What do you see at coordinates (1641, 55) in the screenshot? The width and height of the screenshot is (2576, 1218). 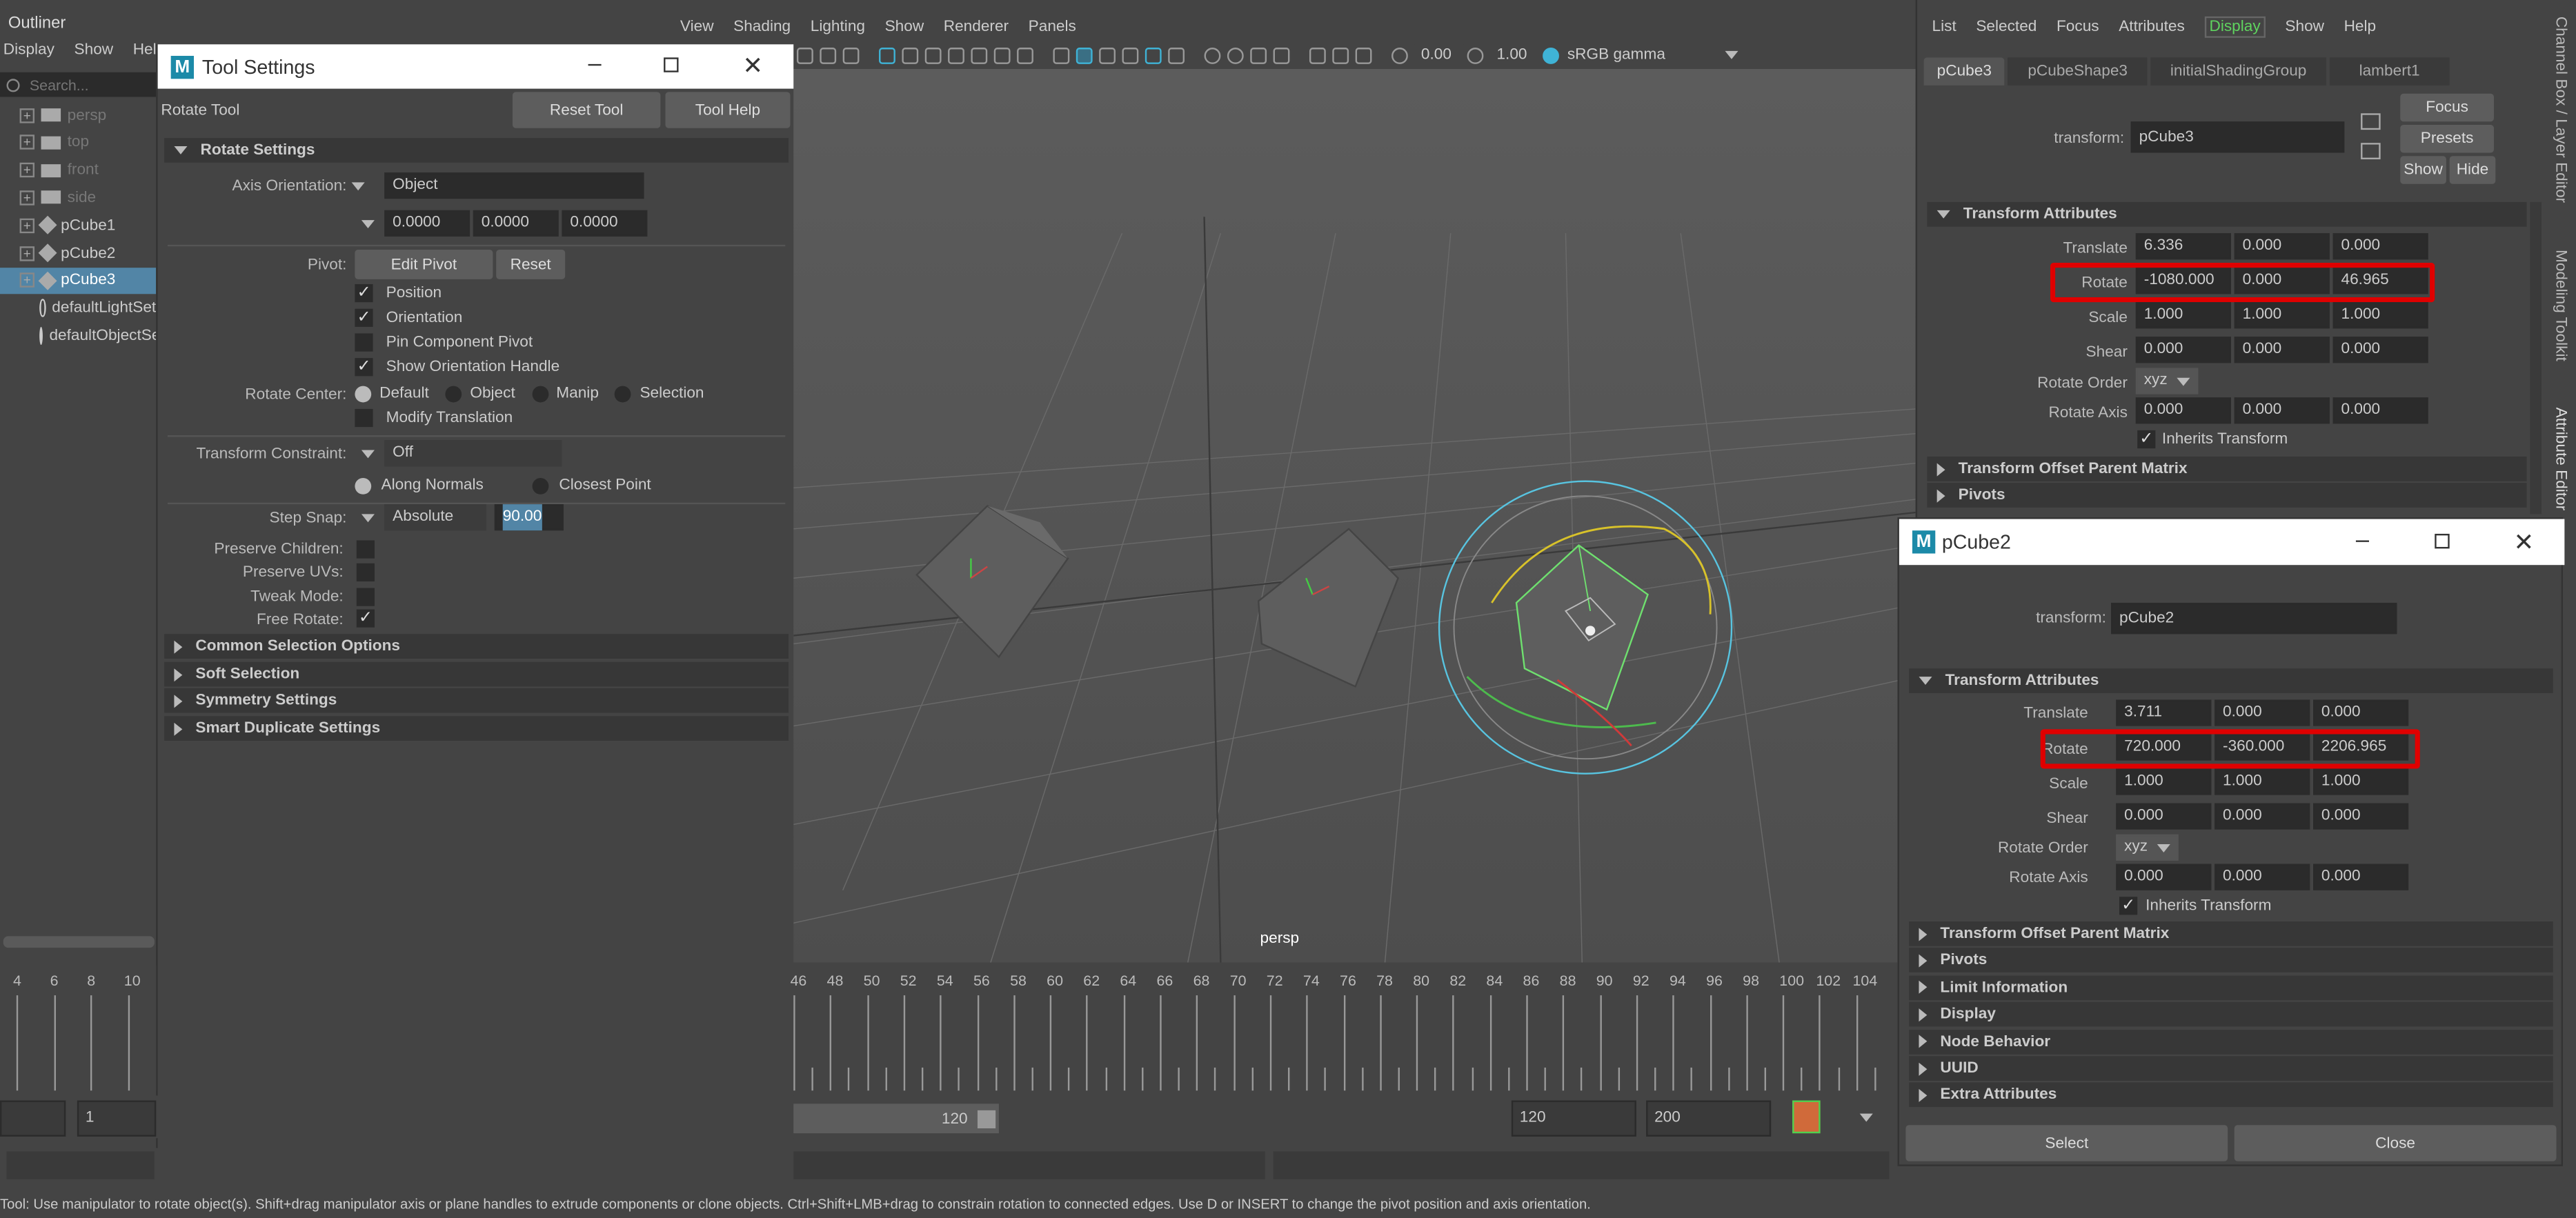 I see `color-space-select: sRGB gamma` at bounding box center [1641, 55].